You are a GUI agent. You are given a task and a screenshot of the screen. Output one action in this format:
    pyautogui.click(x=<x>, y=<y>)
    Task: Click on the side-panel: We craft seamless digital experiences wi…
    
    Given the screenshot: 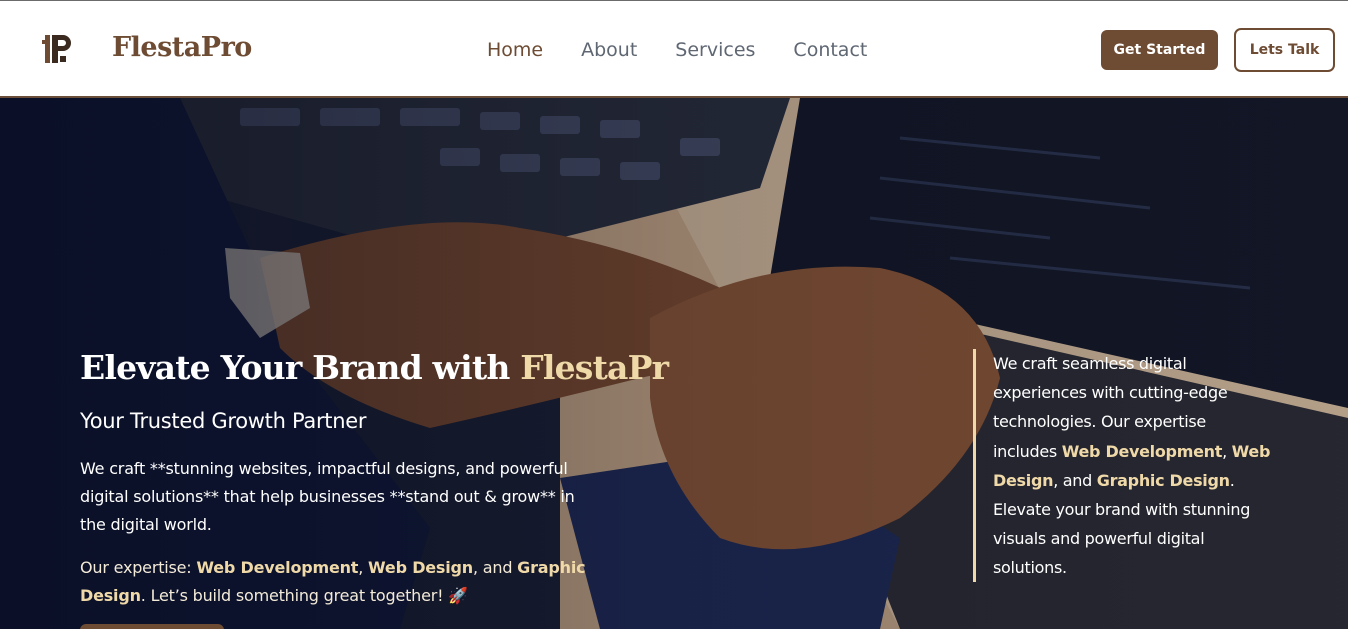 What is the action you would take?
    pyautogui.click(x=1123, y=465)
    